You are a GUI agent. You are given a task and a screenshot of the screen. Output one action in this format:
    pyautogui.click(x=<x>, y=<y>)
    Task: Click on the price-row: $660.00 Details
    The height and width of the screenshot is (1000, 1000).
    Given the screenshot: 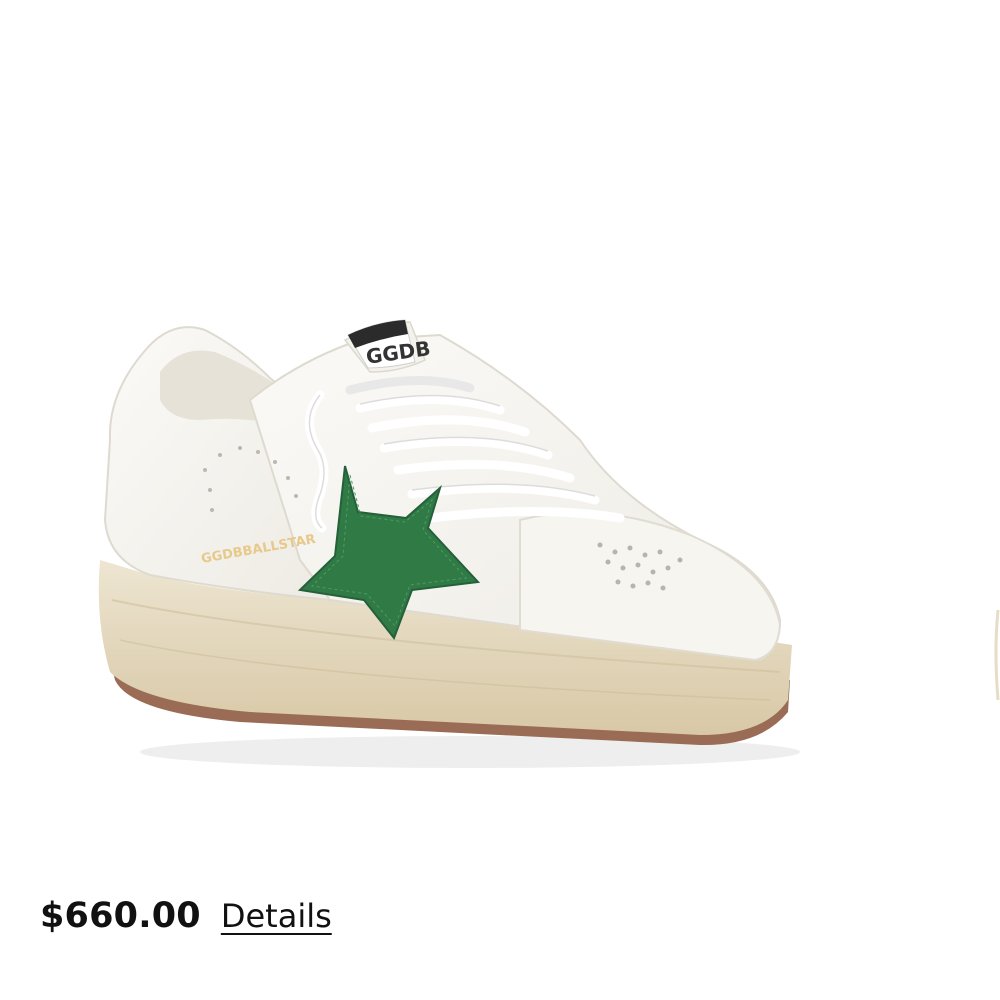 What is the action you would take?
    pyautogui.click(x=186, y=924)
    